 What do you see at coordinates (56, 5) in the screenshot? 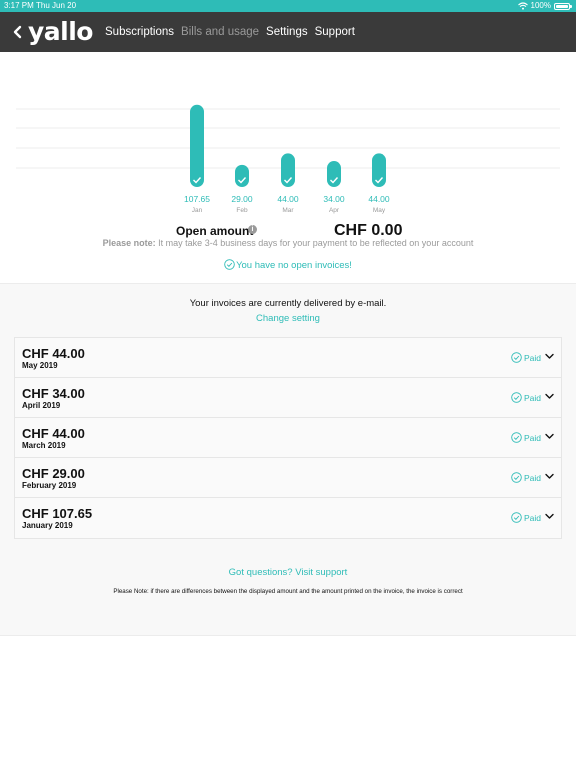
I see `status-date: Thu Jun 20` at bounding box center [56, 5].